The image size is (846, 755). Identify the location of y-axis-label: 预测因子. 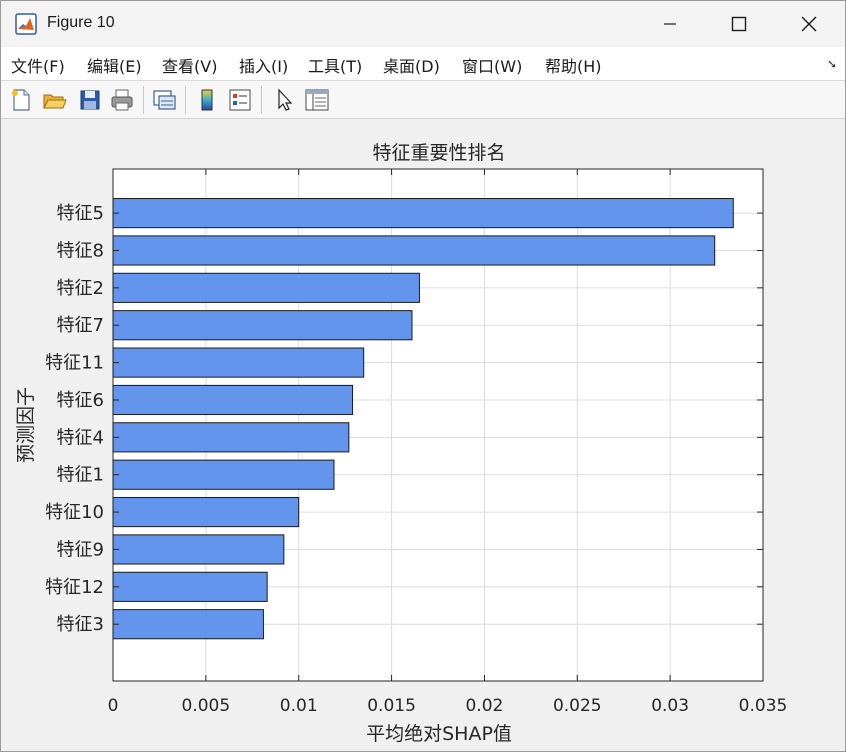
(26, 425).